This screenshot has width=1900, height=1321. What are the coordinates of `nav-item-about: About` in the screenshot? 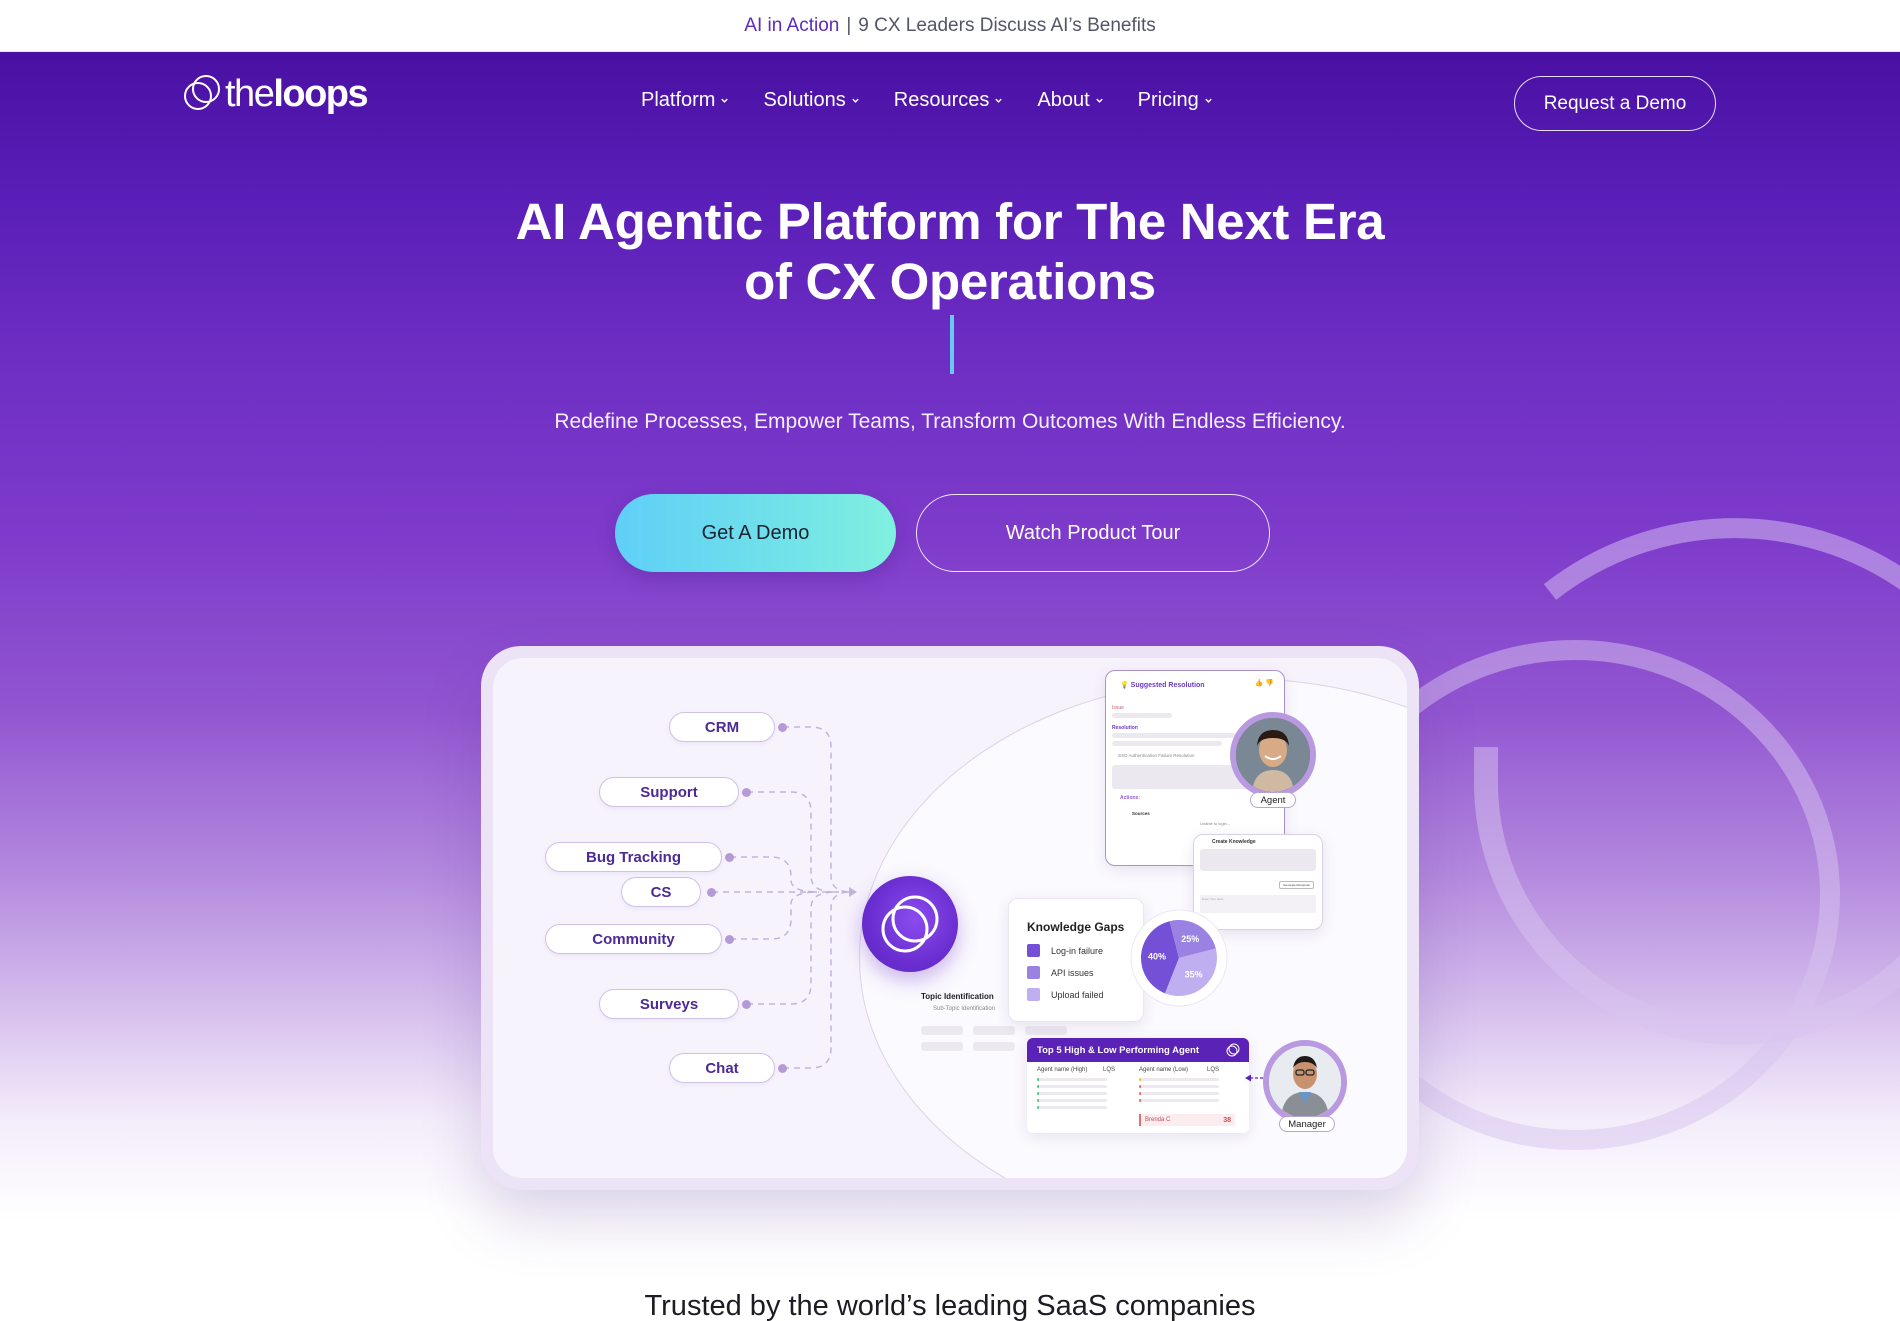 It's located at (1070, 100).